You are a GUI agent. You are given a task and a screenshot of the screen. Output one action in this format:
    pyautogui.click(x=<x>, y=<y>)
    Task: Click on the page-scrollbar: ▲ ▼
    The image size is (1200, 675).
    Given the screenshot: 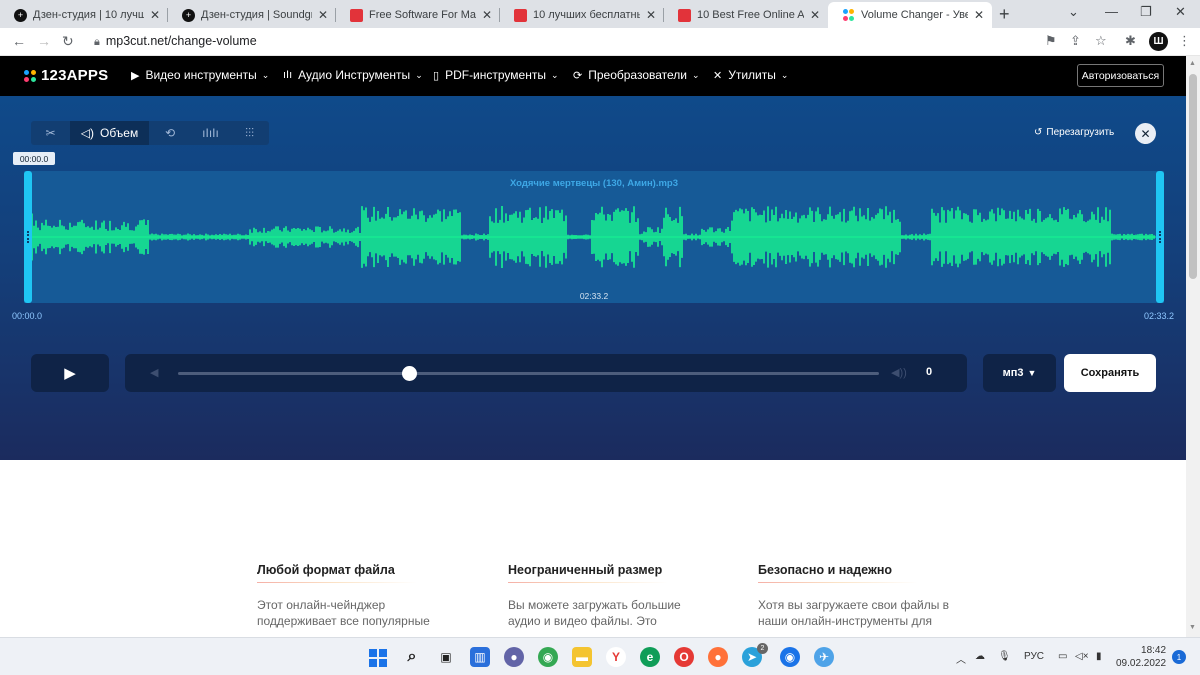 What is the action you would take?
    pyautogui.click(x=1193, y=346)
    